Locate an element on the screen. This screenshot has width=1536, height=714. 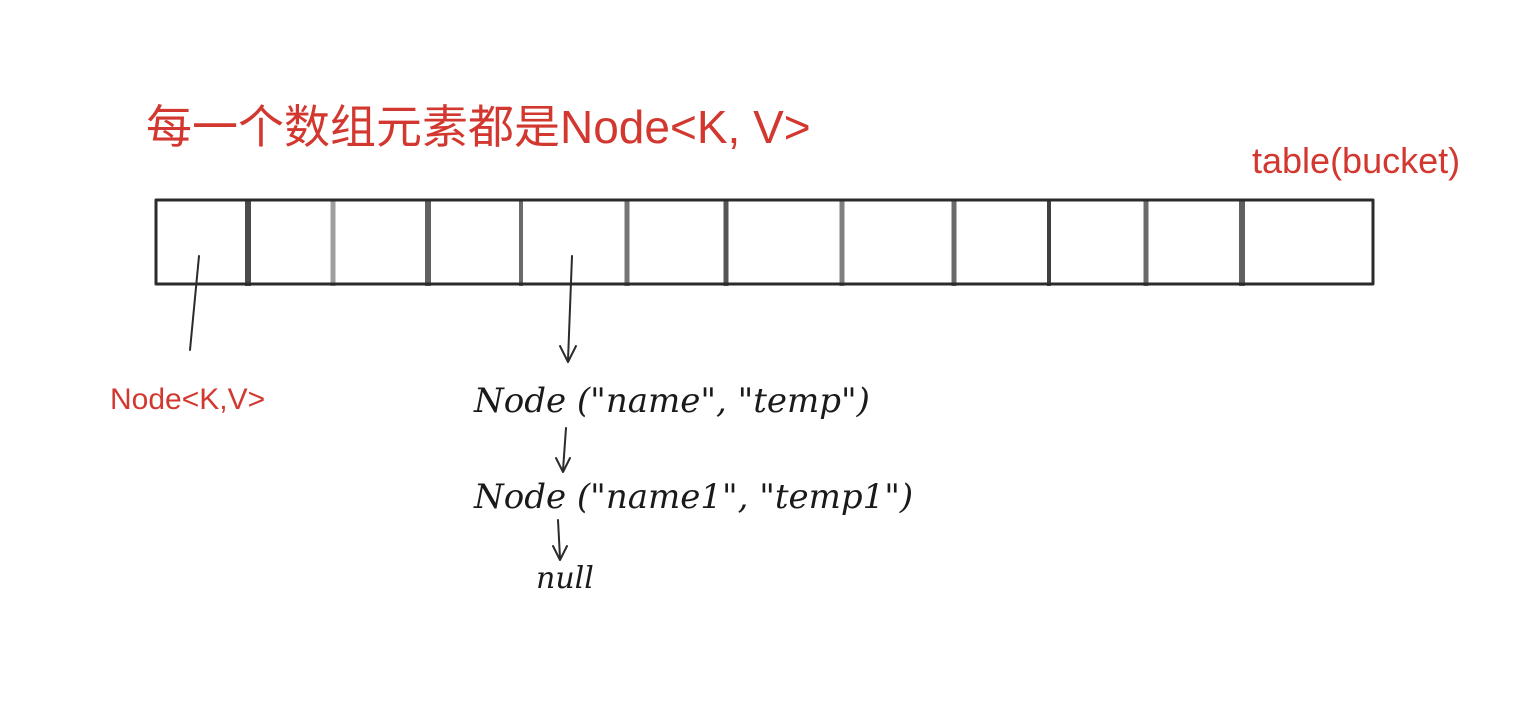
diagram-title: 每一个数组元素都是Node<K, V> is located at coordinates (478, 127).